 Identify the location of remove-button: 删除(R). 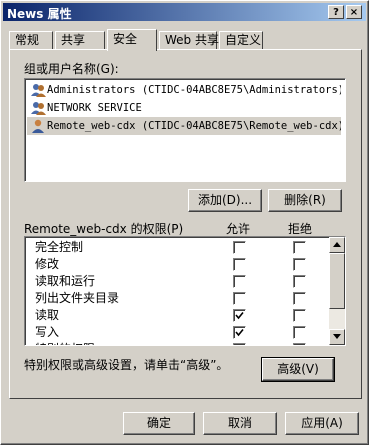
(305, 200).